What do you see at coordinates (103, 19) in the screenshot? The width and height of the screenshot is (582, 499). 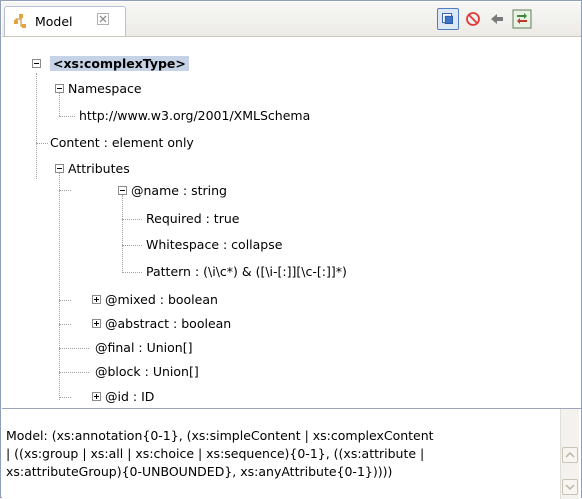 I see `close-icon` at bounding box center [103, 19].